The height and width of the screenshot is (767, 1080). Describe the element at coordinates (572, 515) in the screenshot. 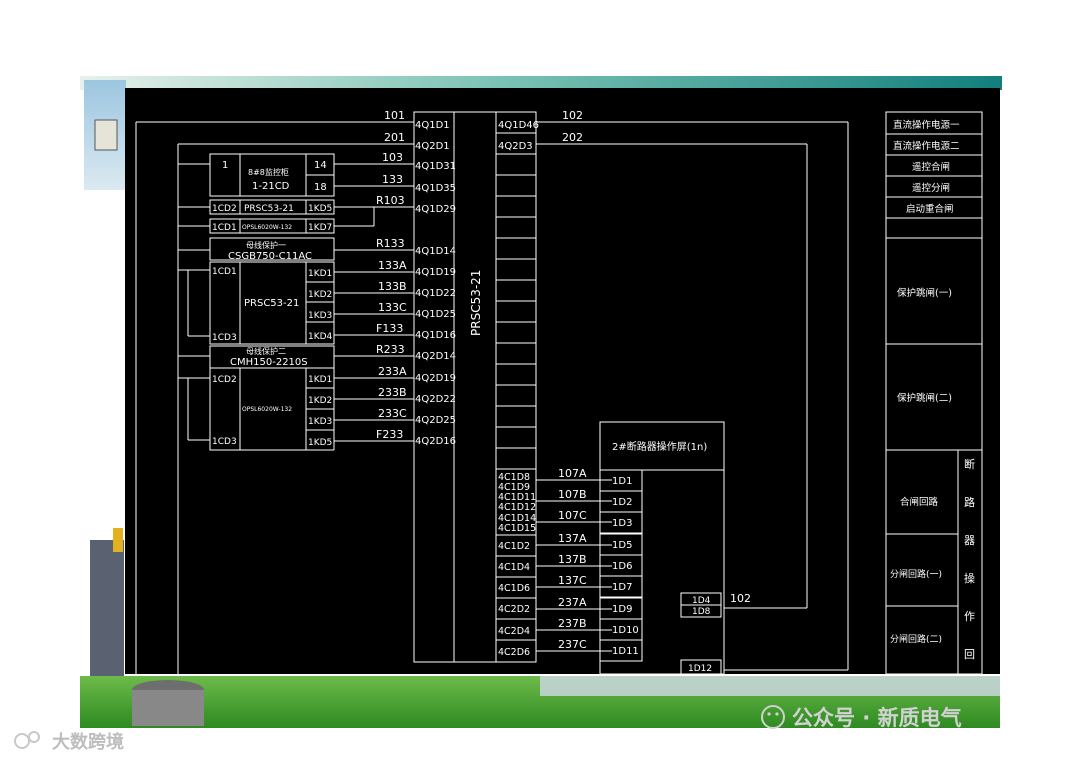

I see `wire-label: 107C` at that location.